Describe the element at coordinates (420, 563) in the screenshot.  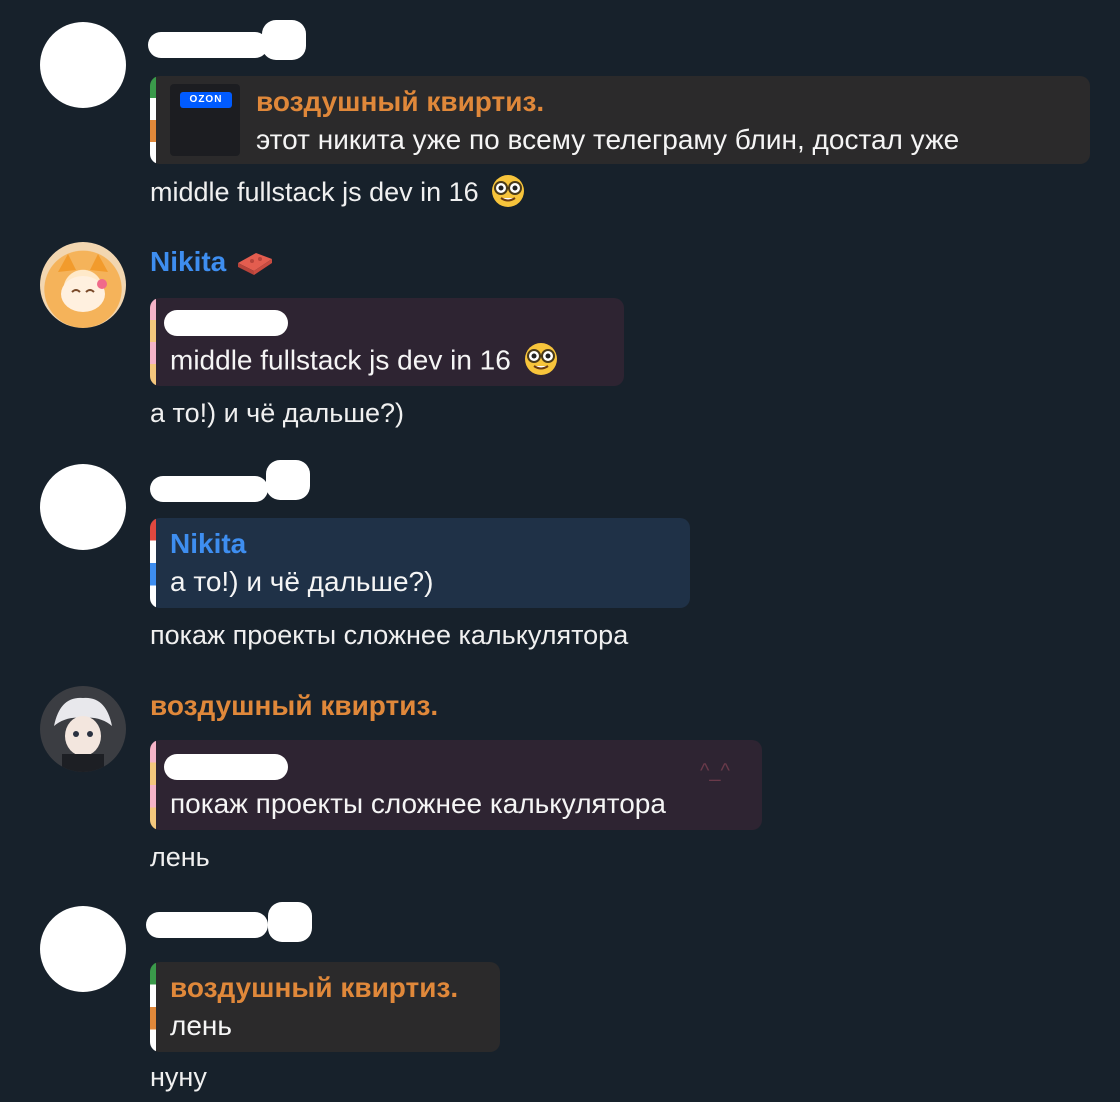
I see `reply-quote: Nikita а то!) и чё дальше?)` at that location.